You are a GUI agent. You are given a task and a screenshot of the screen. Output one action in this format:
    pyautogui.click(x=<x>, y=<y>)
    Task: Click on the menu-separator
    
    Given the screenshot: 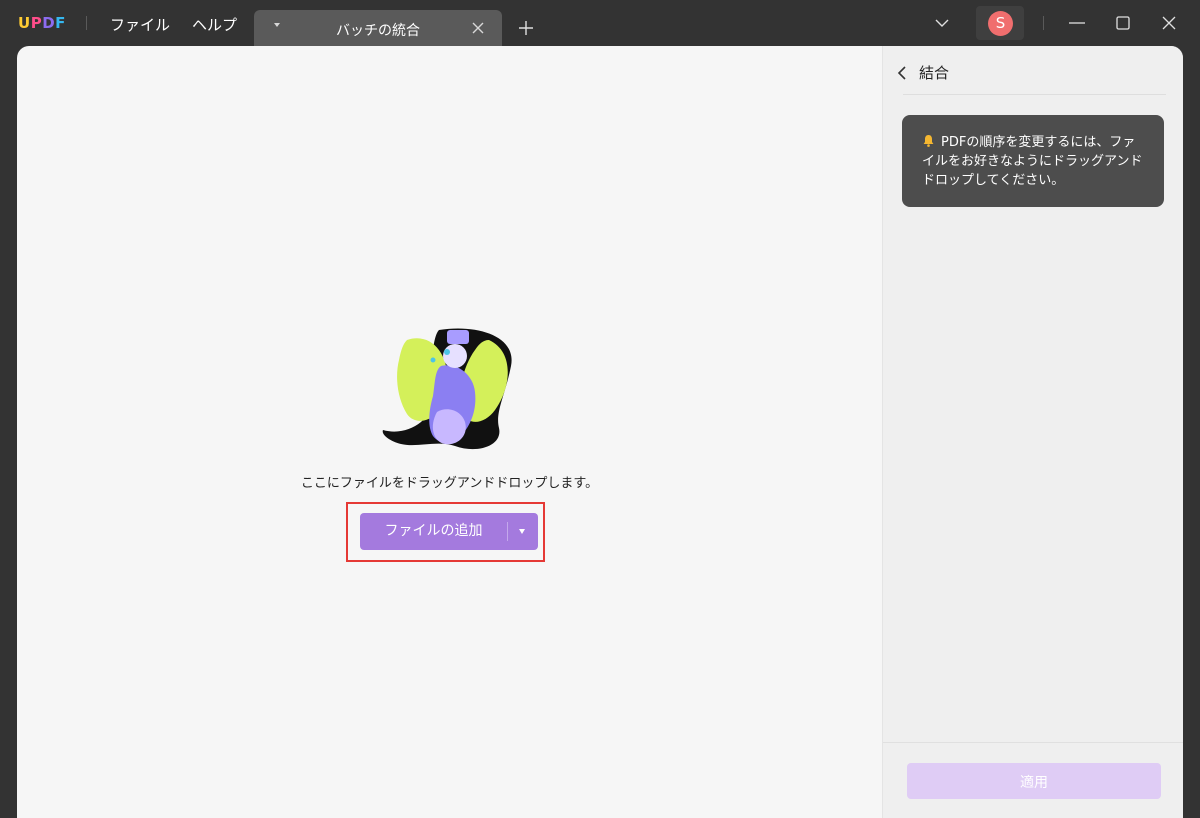 What is the action you would take?
    pyautogui.click(x=86, y=23)
    